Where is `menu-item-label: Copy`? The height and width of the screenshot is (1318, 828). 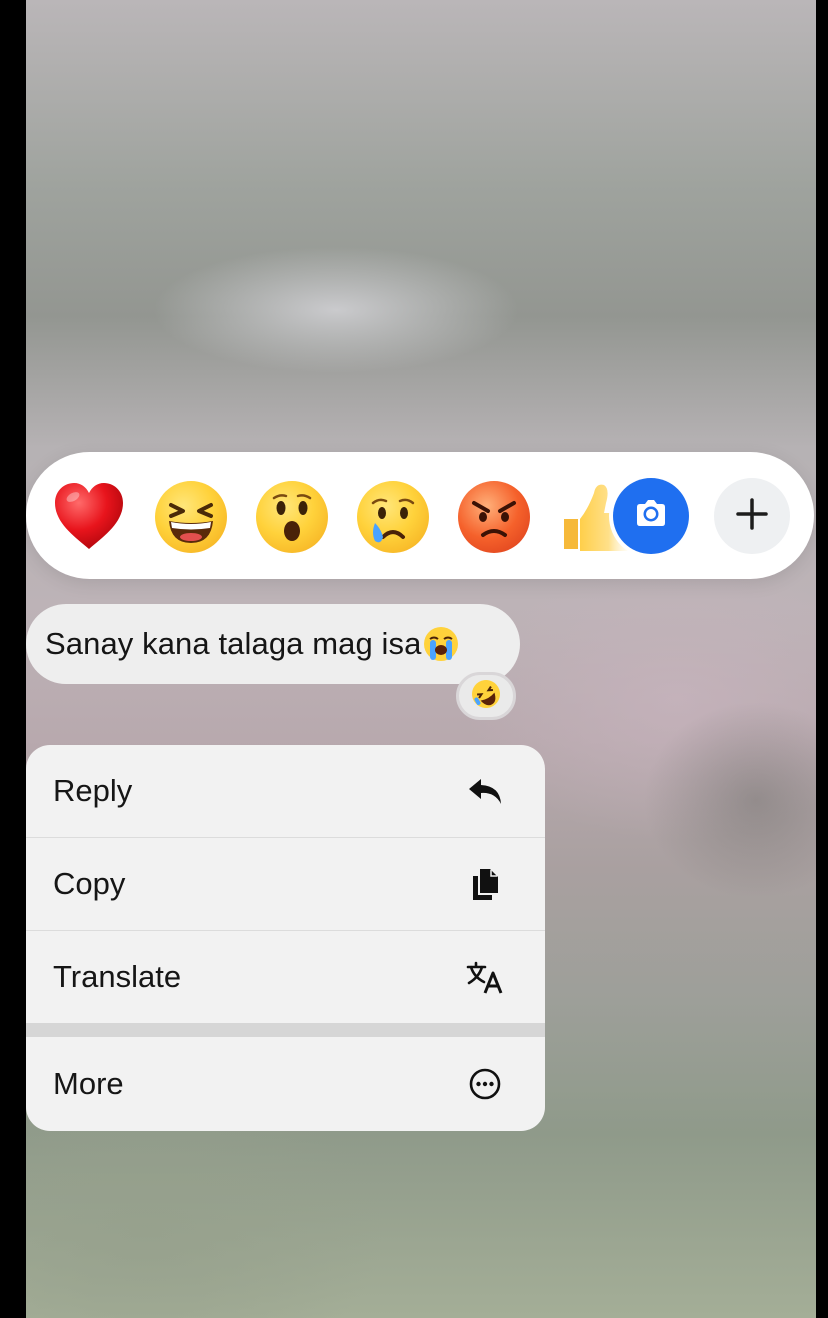
menu-item-label: Copy is located at coordinates (89, 883).